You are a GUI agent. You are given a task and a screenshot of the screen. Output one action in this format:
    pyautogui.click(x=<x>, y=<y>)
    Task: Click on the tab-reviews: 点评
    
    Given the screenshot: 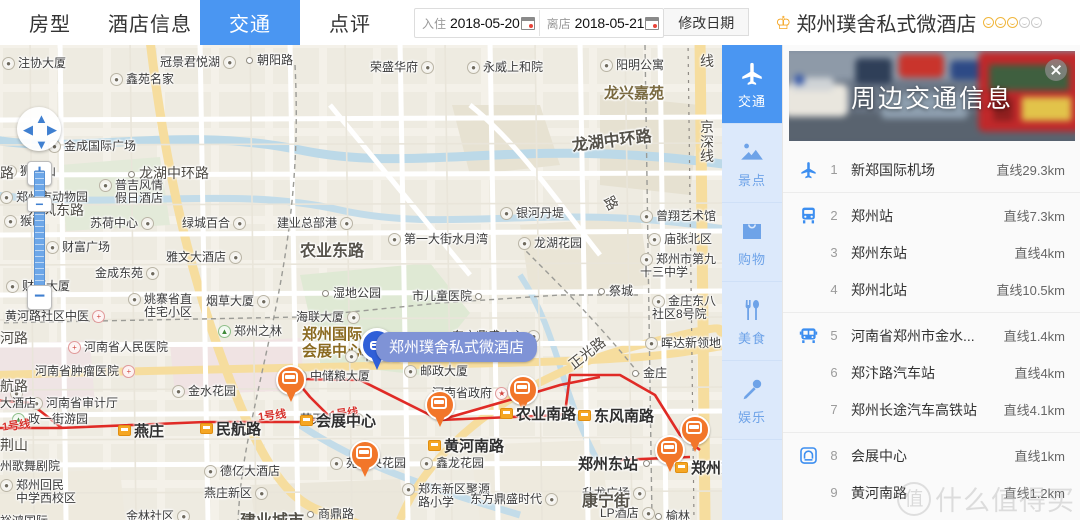 What is the action you would take?
    pyautogui.click(x=350, y=22)
    